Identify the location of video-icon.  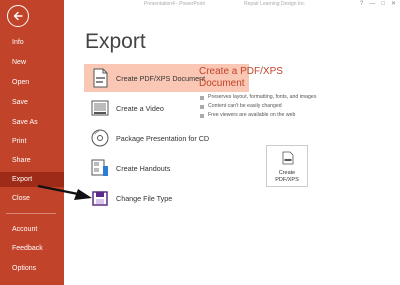
(100, 108).